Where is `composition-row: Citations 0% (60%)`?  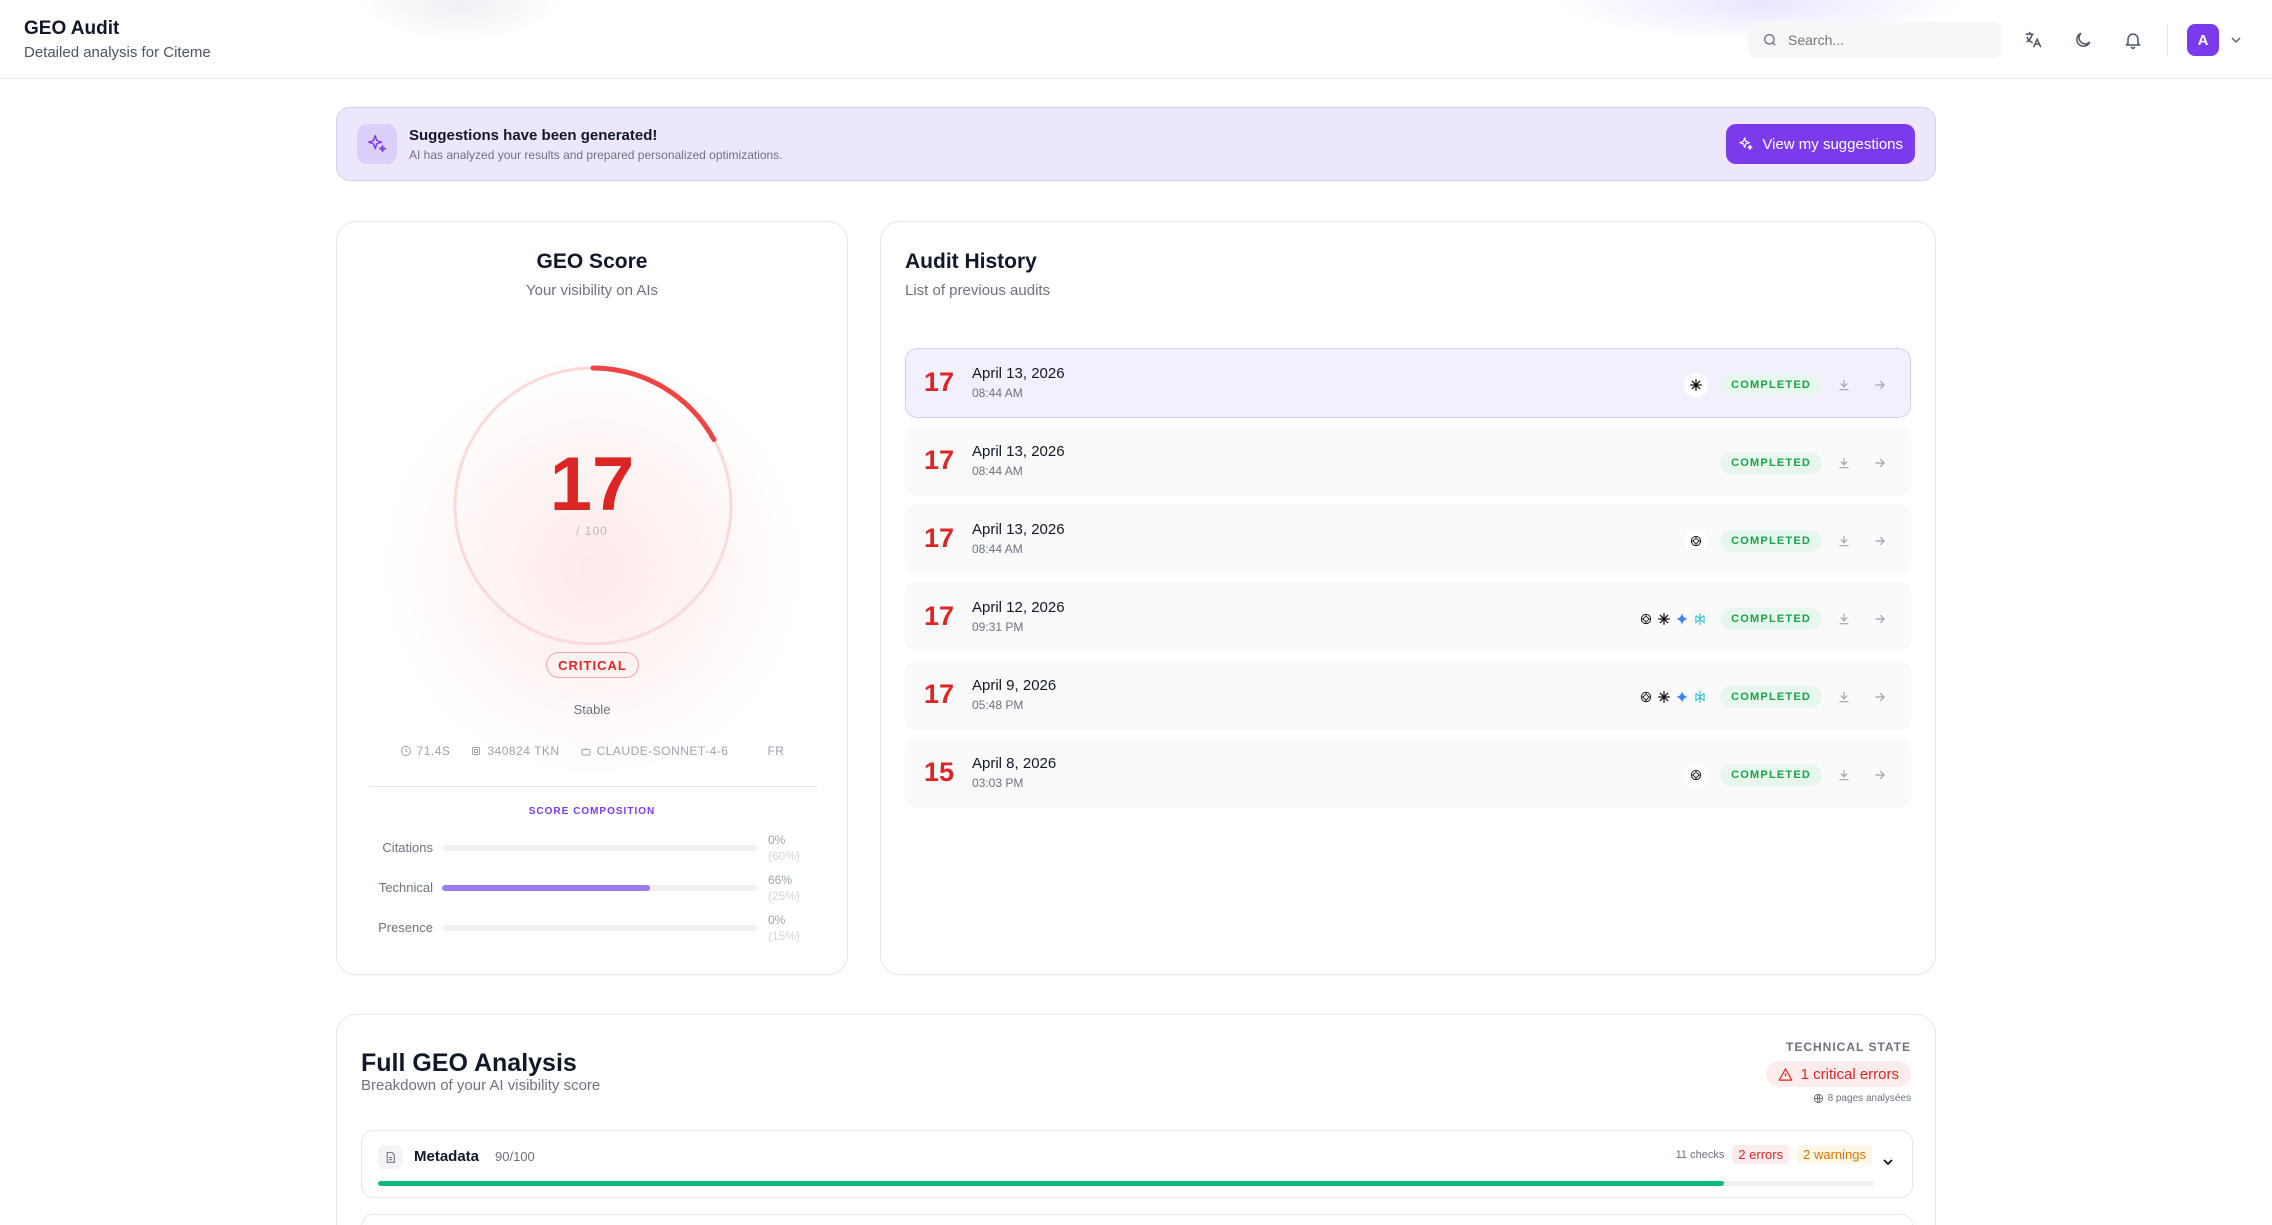 composition-row: Citations 0% (60%) is located at coordinates (592, 848).